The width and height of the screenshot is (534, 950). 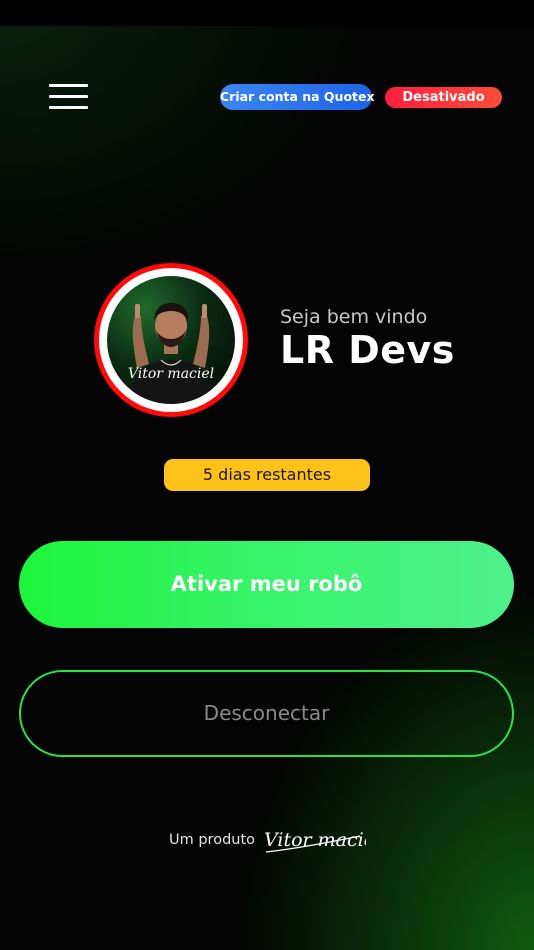 I want to click on activate-robot-button: Ativar meu robô, so click(x=266, y=584).